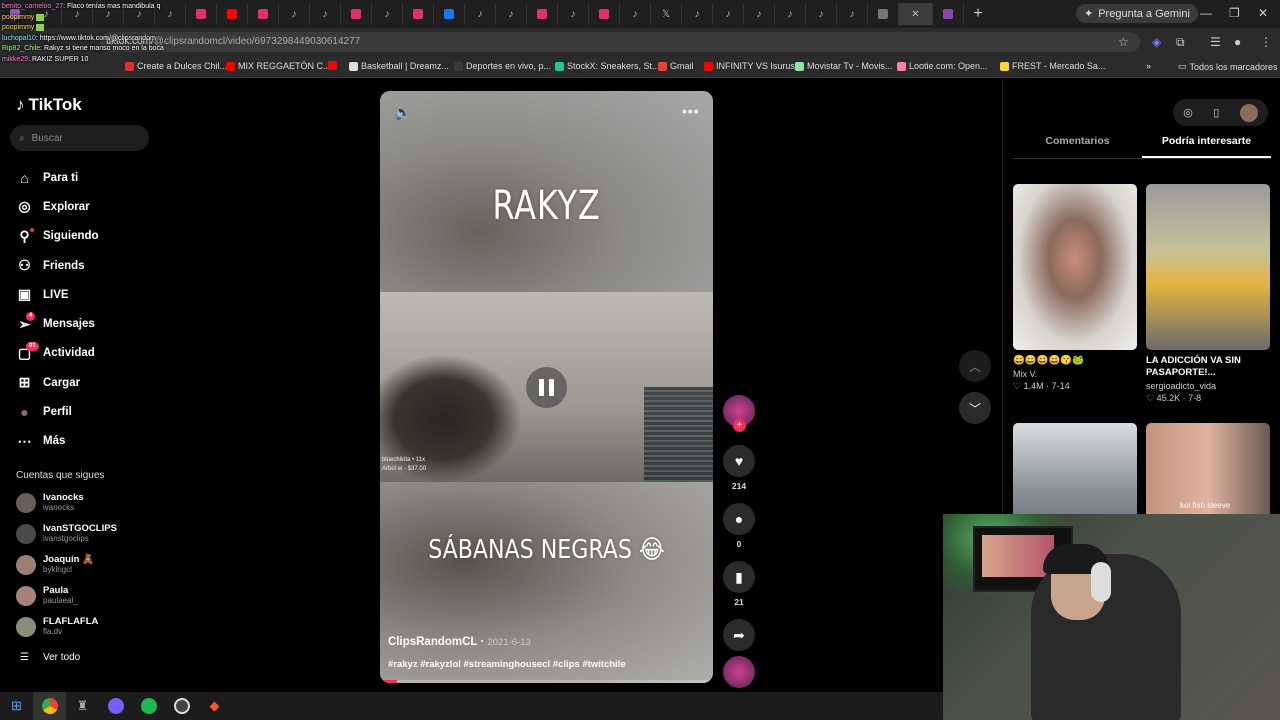 The width and height of the screenshot is (1280, 720). Describe the element at coordinates (676, 66) in the screenshot. I see `bookmark-item: Gmail` at that location.